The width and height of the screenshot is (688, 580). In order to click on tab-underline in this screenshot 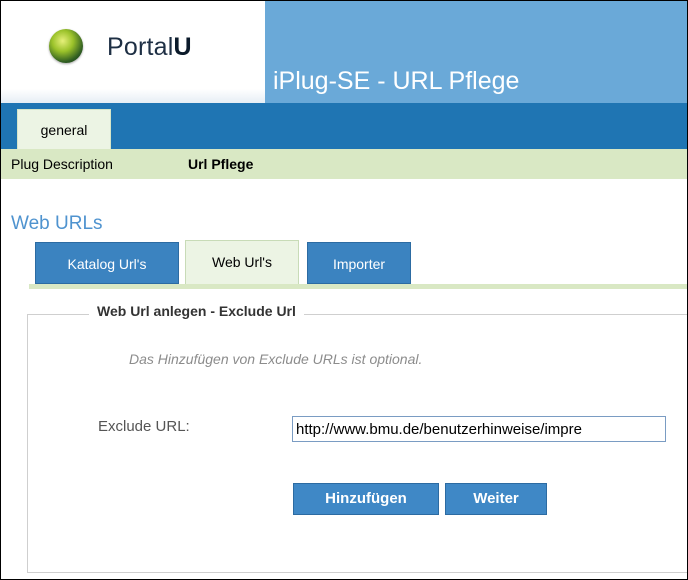, I will do `click(358, 286)`.